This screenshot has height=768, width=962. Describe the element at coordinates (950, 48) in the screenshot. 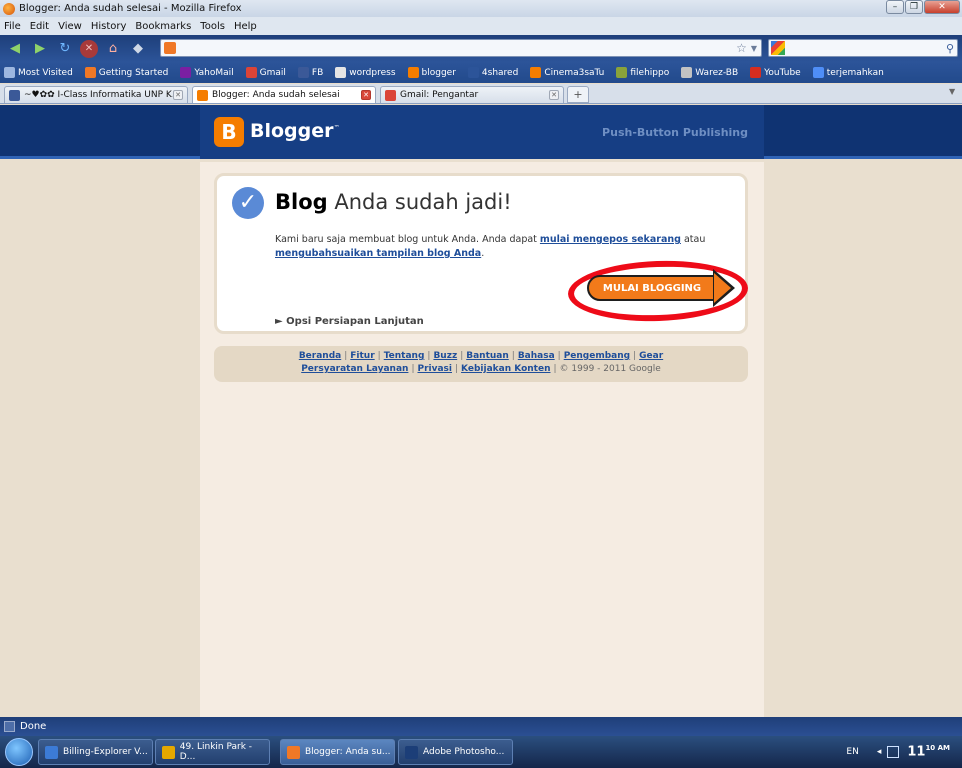

I see `search-icon: ⚲` at that location.